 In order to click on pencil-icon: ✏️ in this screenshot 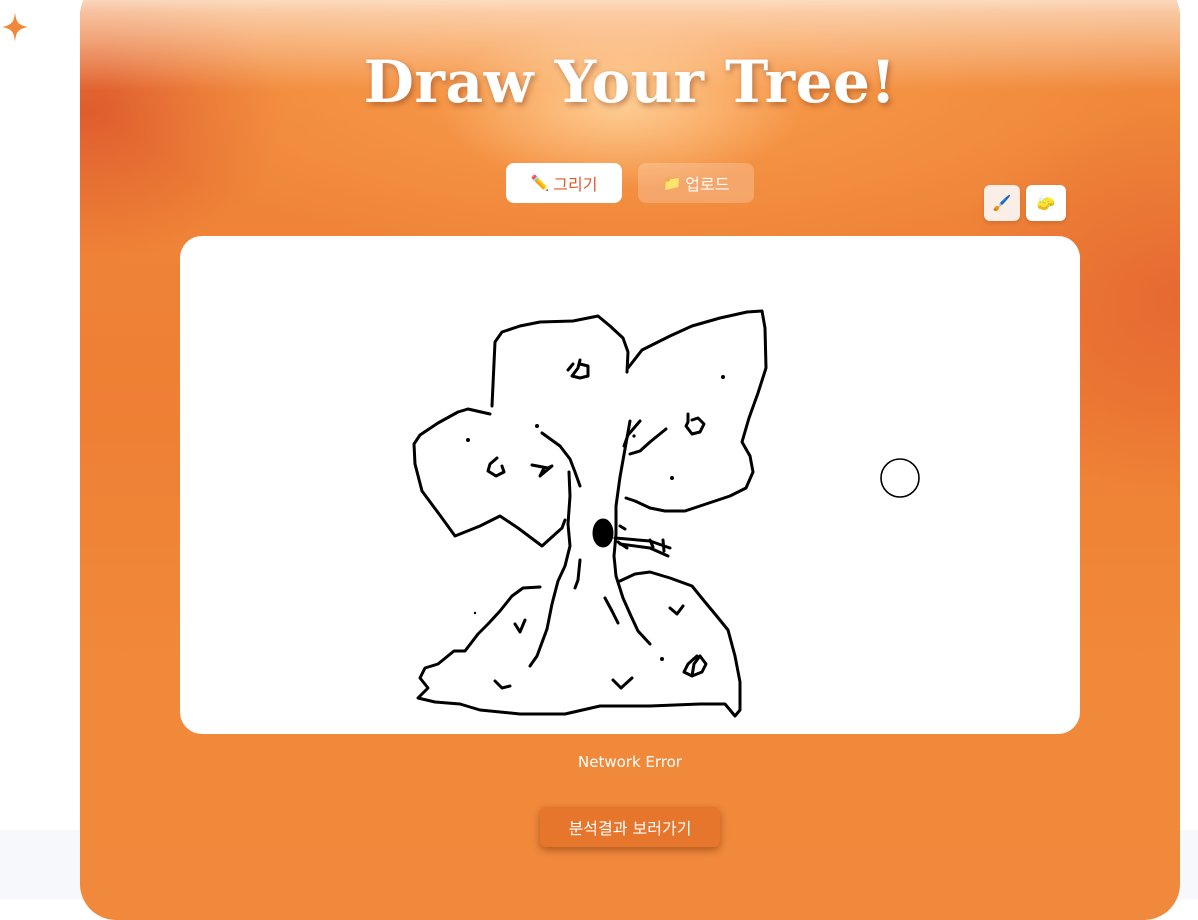, I will do `click(540, 182)`.